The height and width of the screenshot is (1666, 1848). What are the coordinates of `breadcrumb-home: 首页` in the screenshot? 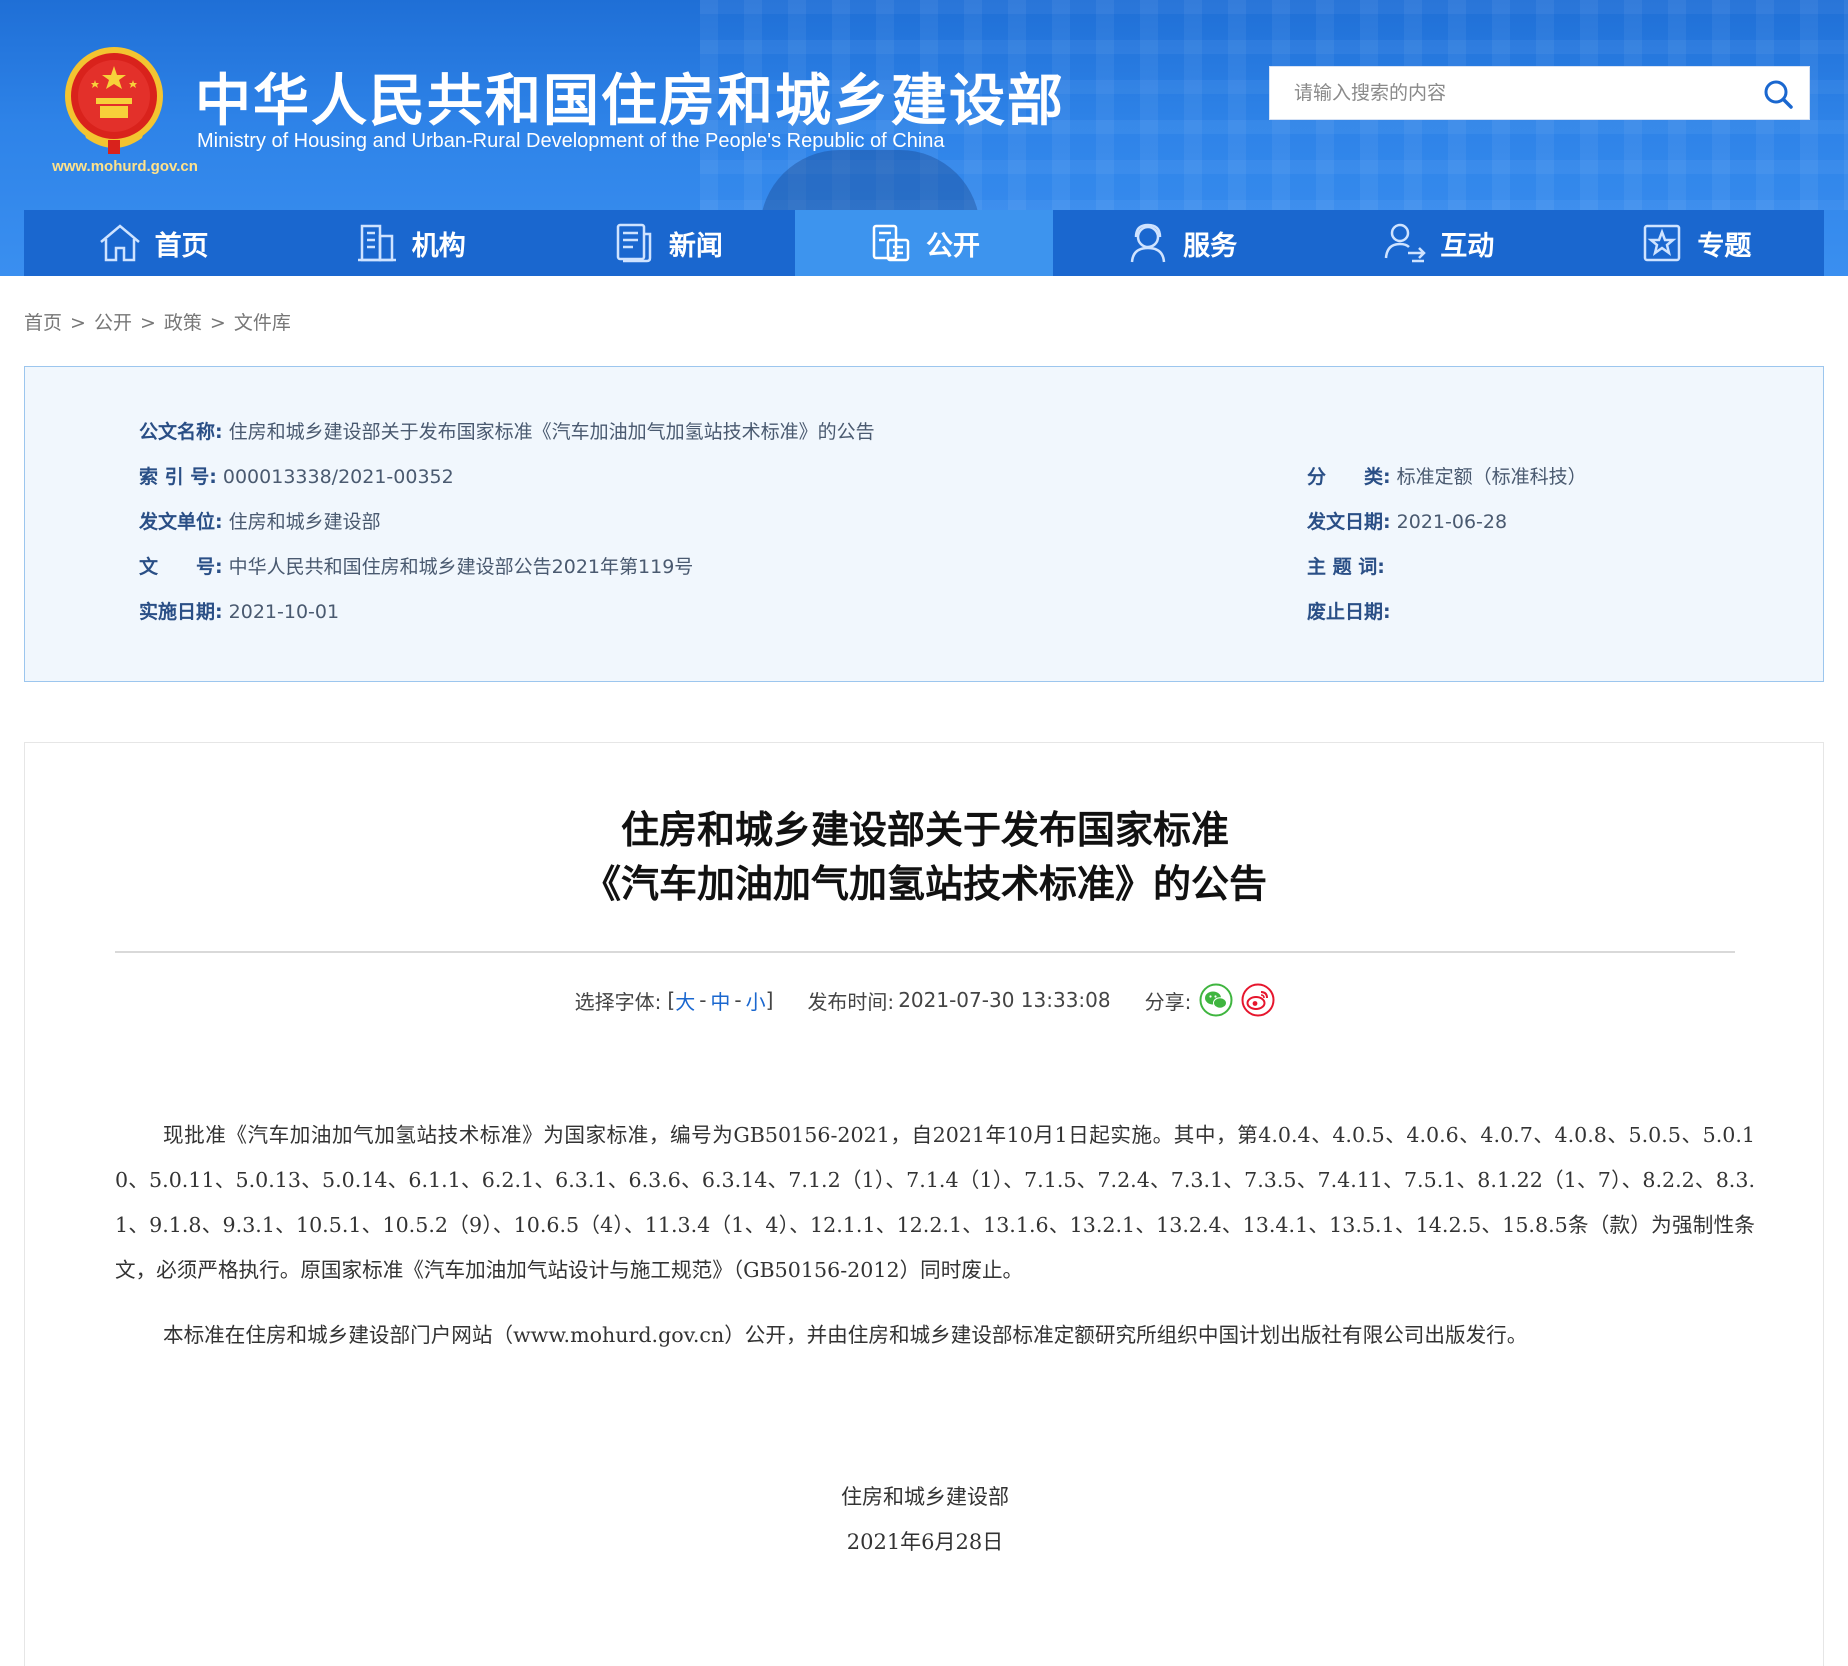 It's located at (43, 323).